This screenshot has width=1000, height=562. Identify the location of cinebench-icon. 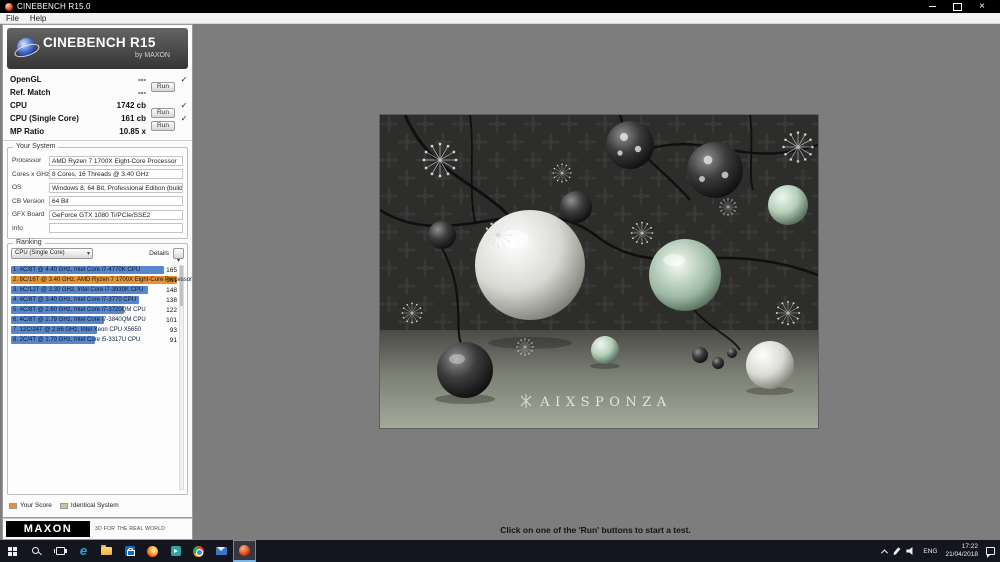
(244, 550).